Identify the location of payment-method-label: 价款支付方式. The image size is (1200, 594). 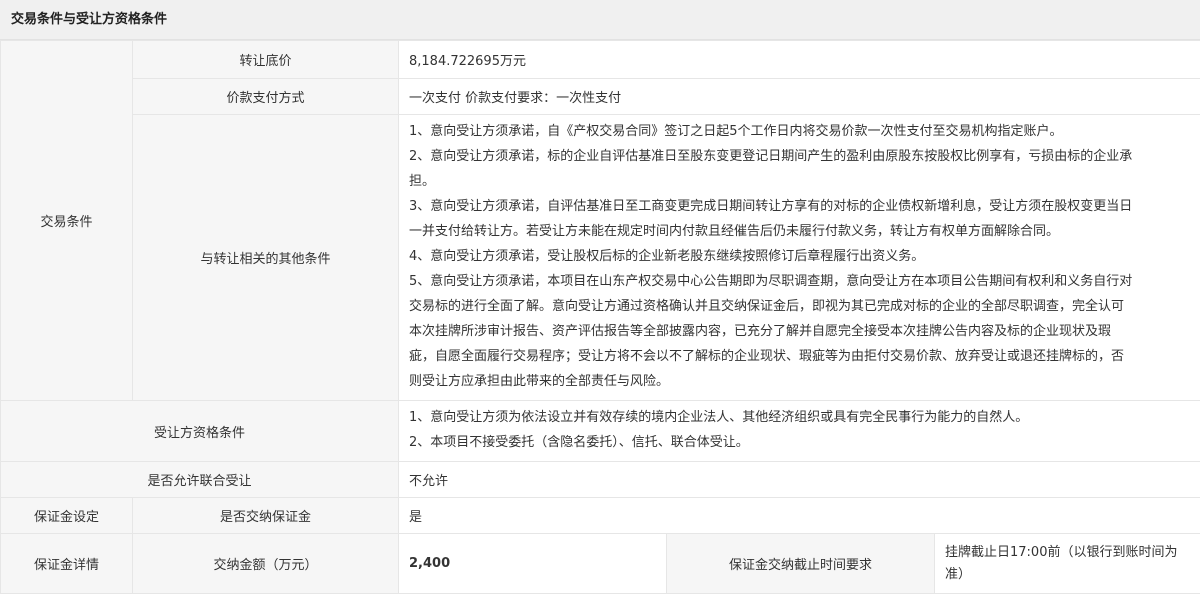
(266, 97).